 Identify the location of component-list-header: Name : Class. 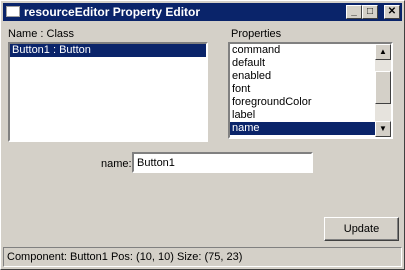
(41, 34).